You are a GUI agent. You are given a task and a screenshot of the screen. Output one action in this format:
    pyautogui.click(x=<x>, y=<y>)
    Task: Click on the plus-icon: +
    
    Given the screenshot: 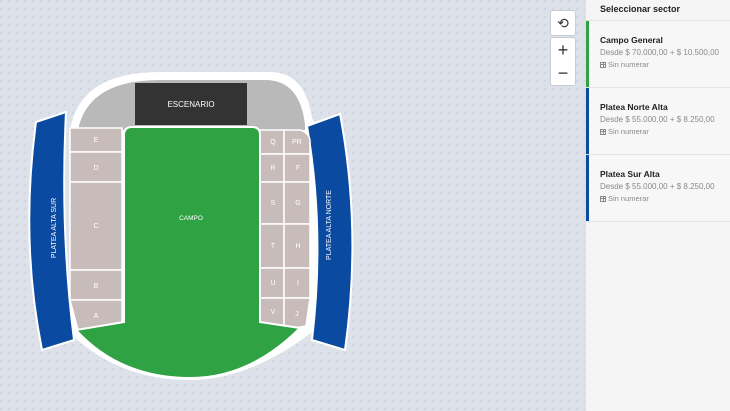 What is the action you would take?
    pyautogui.click(x=563, y=50)
    